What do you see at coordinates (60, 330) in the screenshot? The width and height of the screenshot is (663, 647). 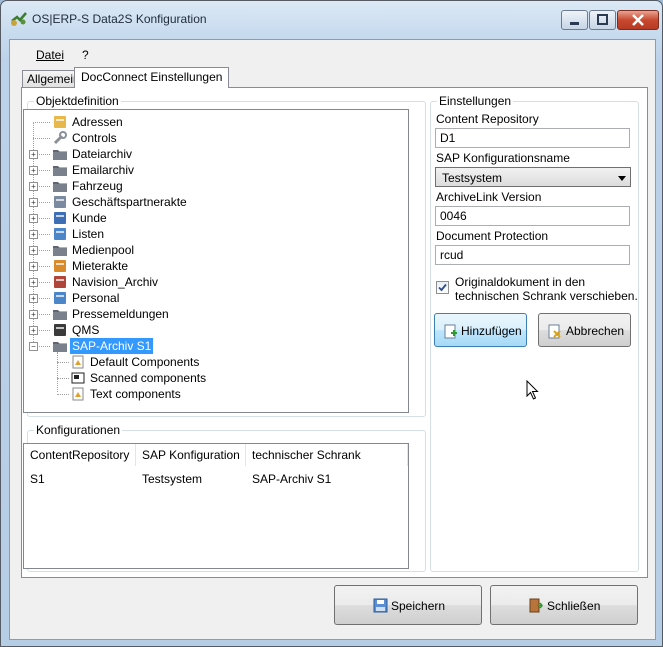 I see `qms-icon` at bounding box center [60, 330].